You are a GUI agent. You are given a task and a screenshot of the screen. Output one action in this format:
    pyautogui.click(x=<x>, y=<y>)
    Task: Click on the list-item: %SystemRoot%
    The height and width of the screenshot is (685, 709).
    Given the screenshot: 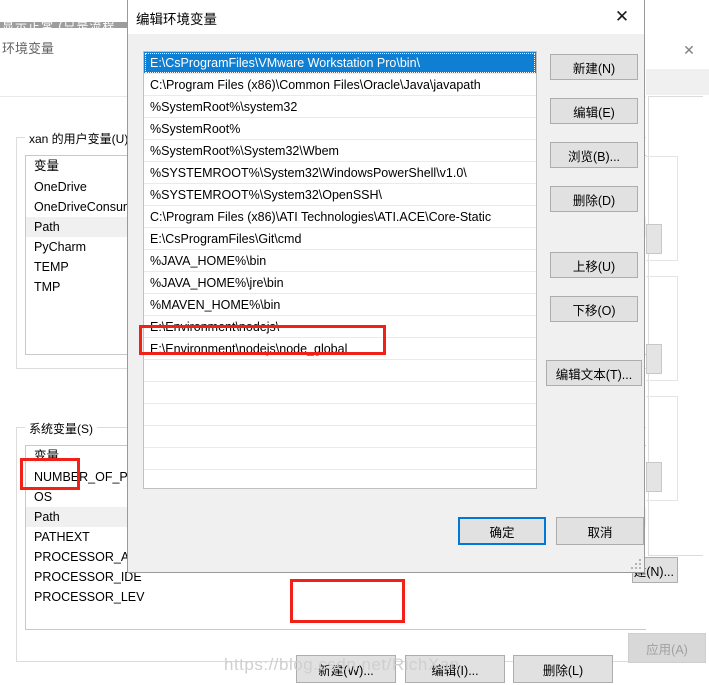 What is the action you would take?
    pyautogui.click(x=340, y=129)
    